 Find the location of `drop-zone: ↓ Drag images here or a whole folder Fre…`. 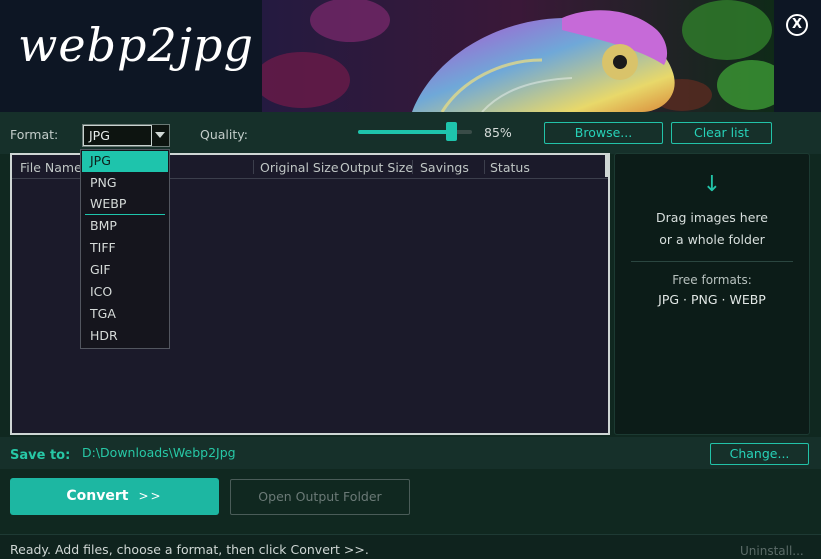

drop-zone: ↓ Drag images here or a whole folder Fre… is located at coordinates (712, 294).